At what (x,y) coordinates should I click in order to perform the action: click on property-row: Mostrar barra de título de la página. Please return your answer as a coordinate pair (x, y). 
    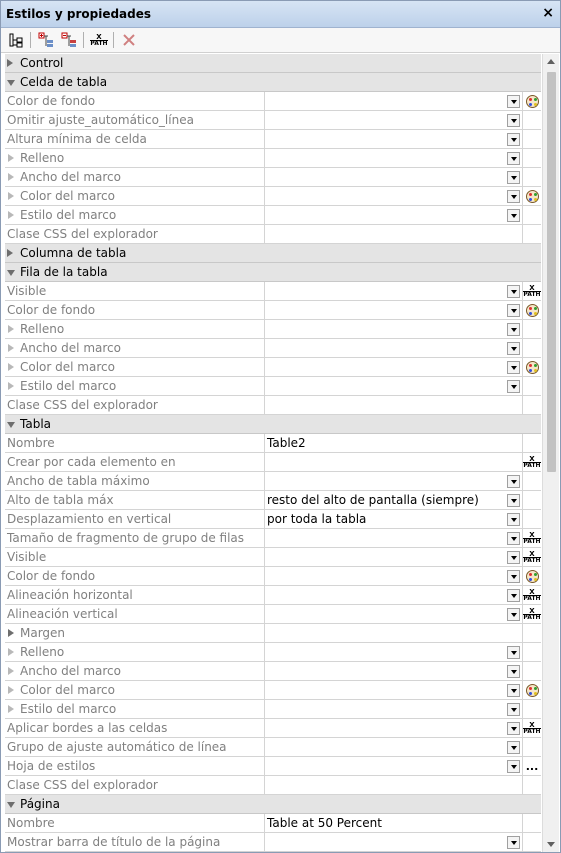
    Looking at the image, I should click on (273, 842).